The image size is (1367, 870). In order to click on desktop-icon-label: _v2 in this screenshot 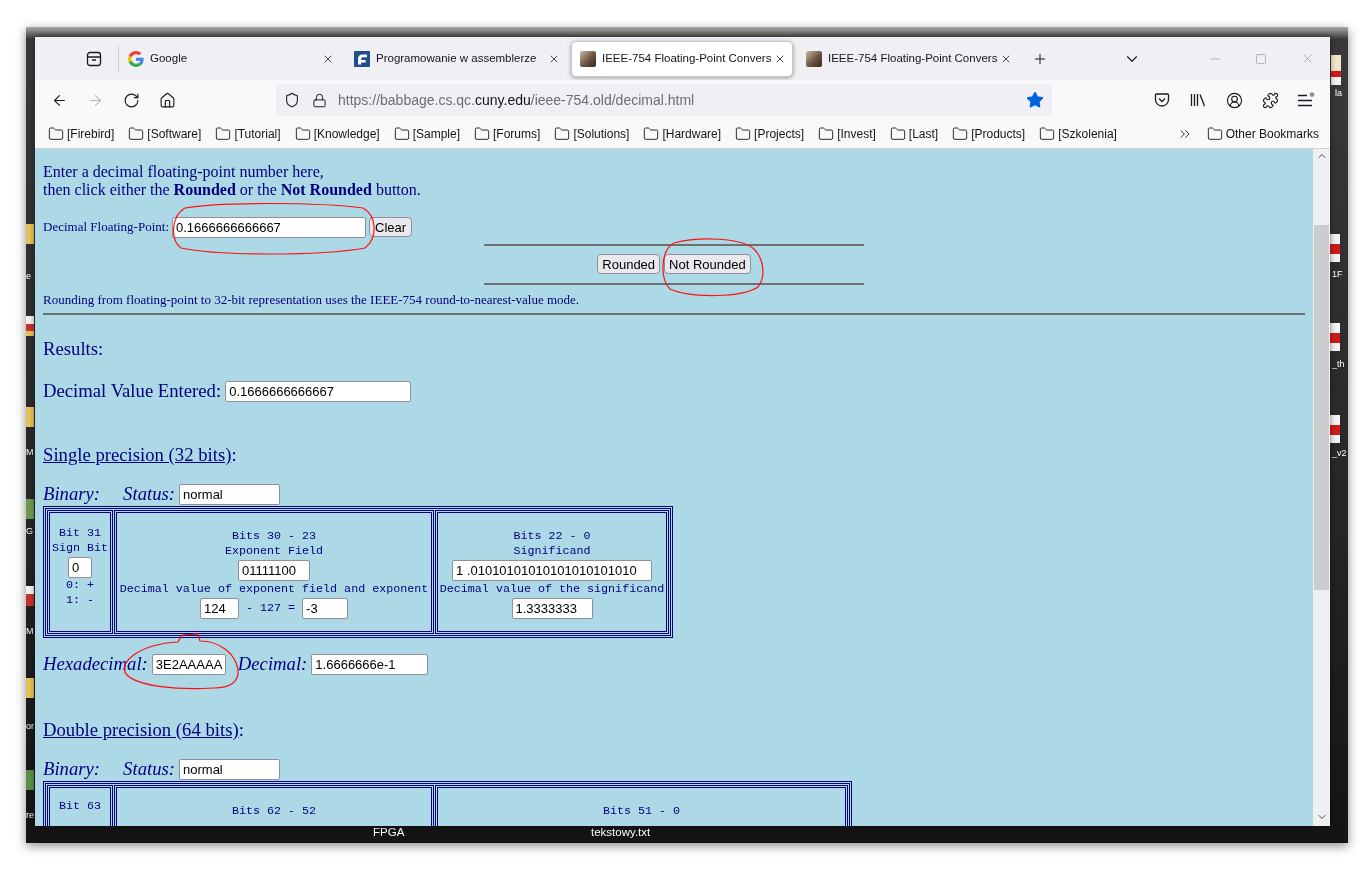, I will do `click(1339, 453)`.